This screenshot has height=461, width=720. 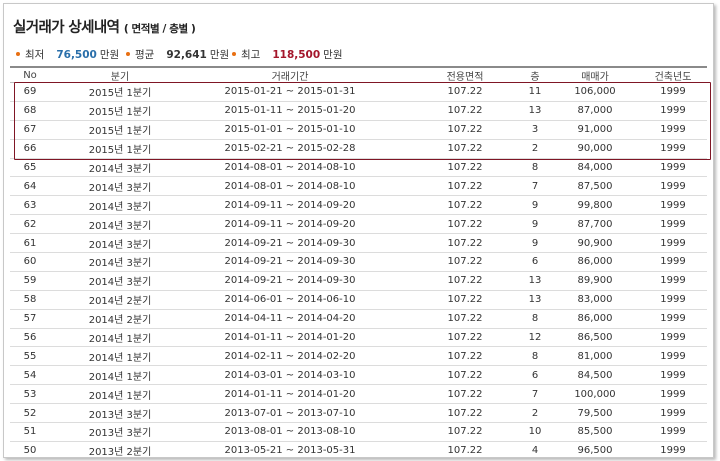 I want to click on cell-price: 86,000, so click(x=595, y=262).